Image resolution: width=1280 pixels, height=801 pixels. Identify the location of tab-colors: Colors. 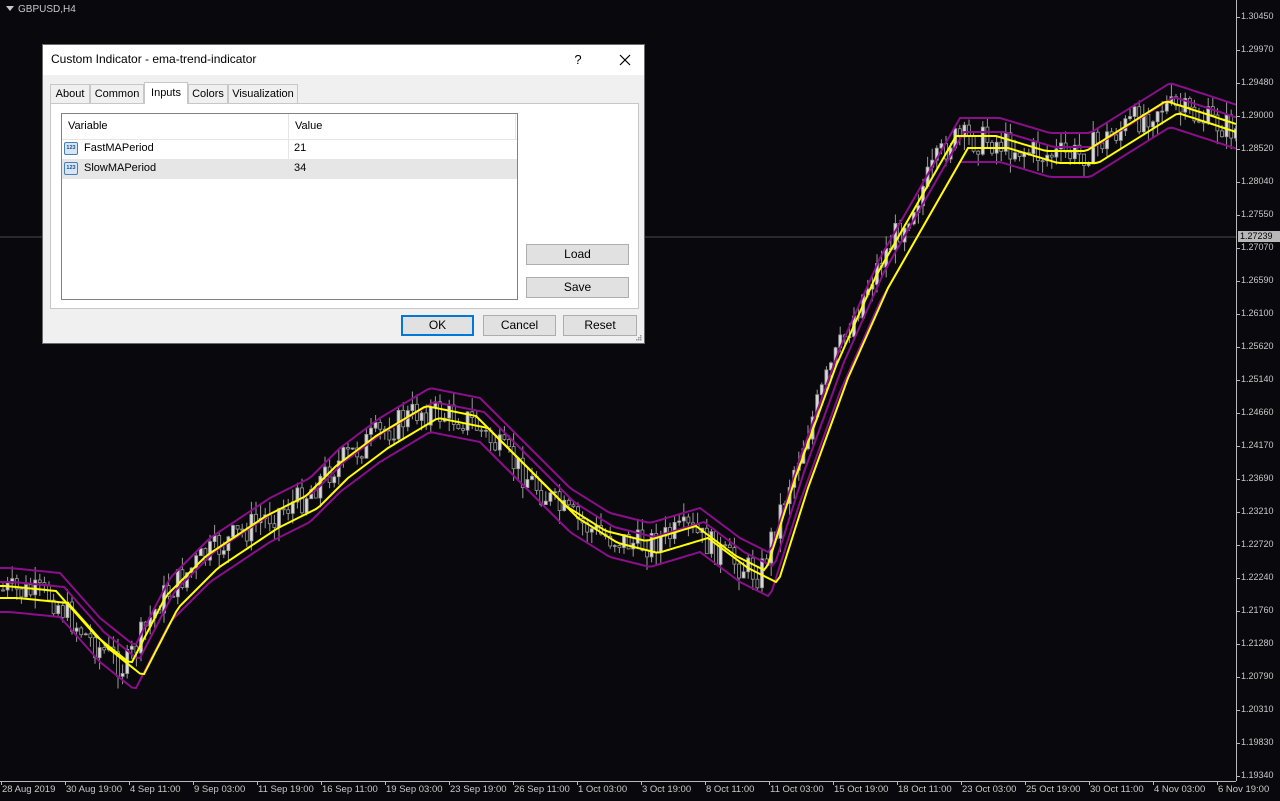
(208, 93).